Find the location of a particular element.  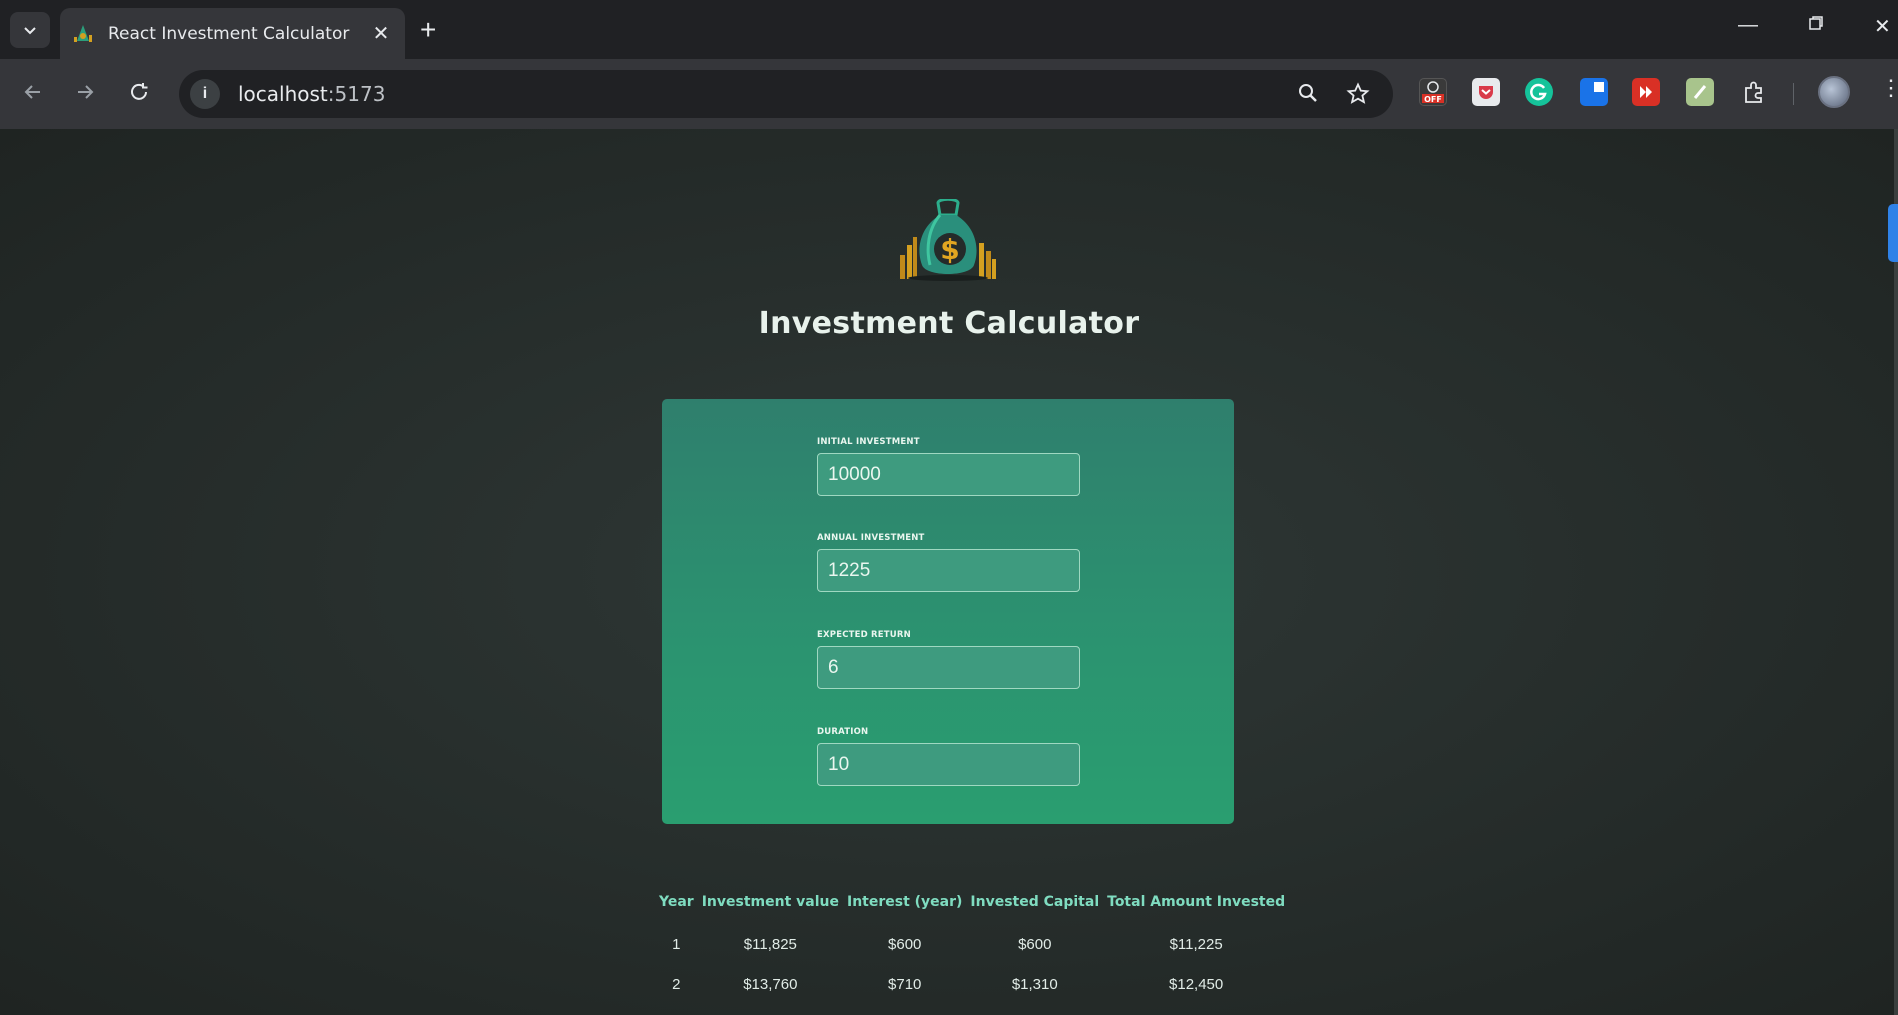

back-arrow-icon is located at coordinates (33, 95).